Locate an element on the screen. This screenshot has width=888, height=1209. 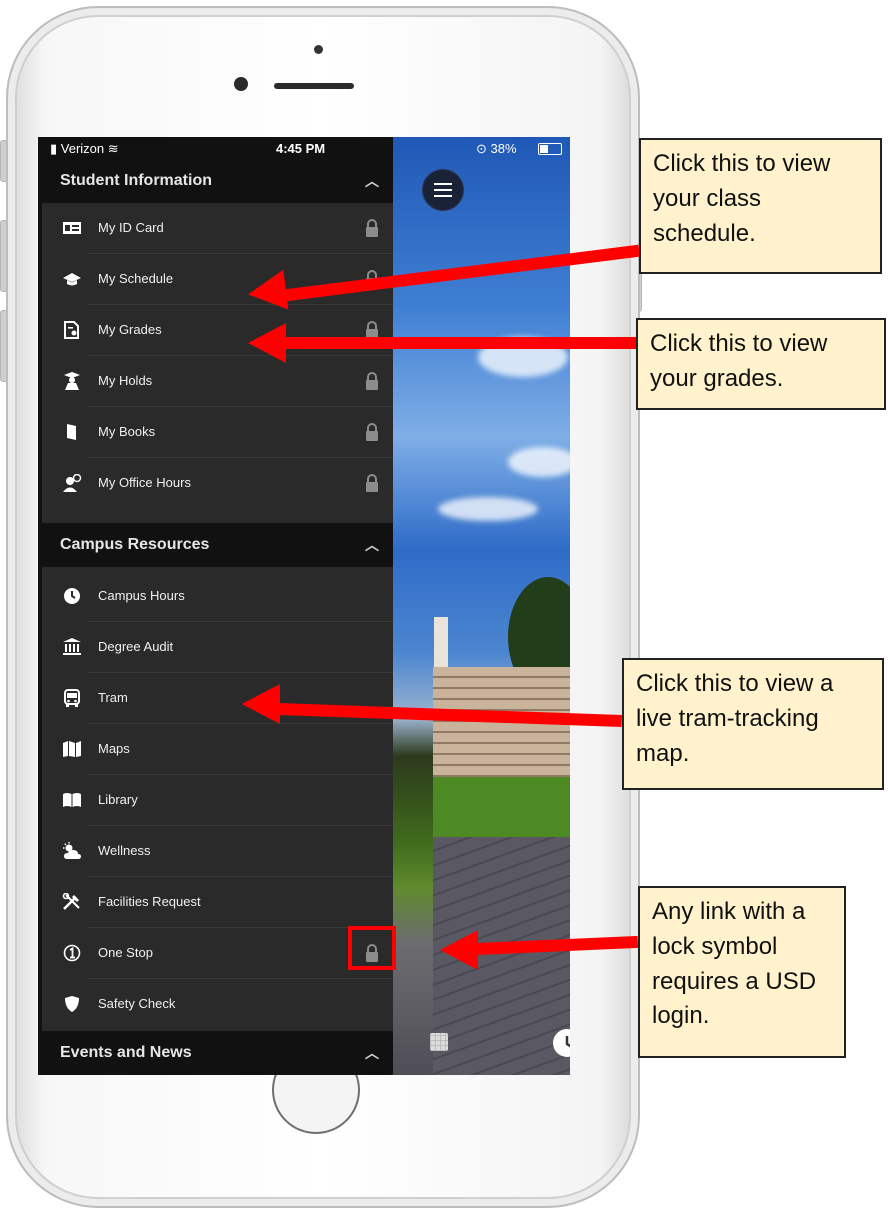
menu-item-label: Campus Hours is located at coordinates (141, 595).